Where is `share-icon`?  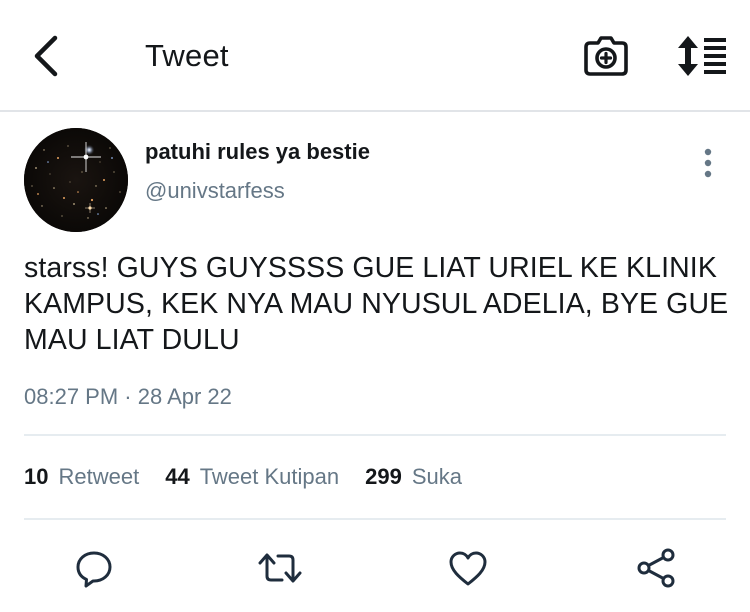
share-icon is located at coordinates (656, 568).